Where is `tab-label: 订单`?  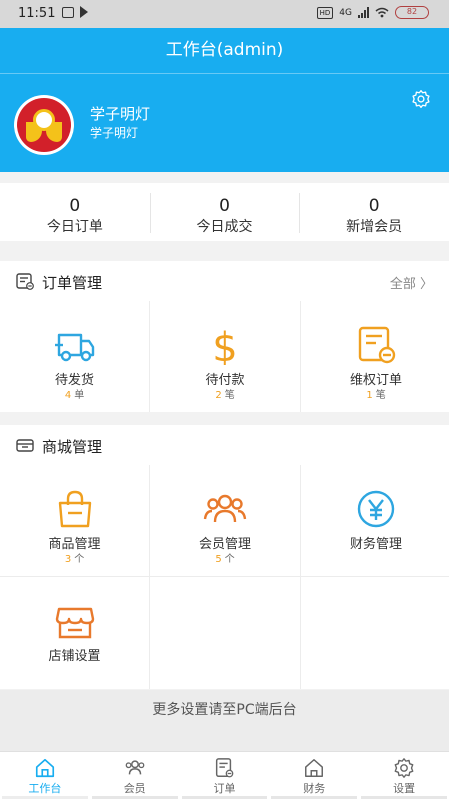
tab-label: 订单 is located at coordinates (224, 788).